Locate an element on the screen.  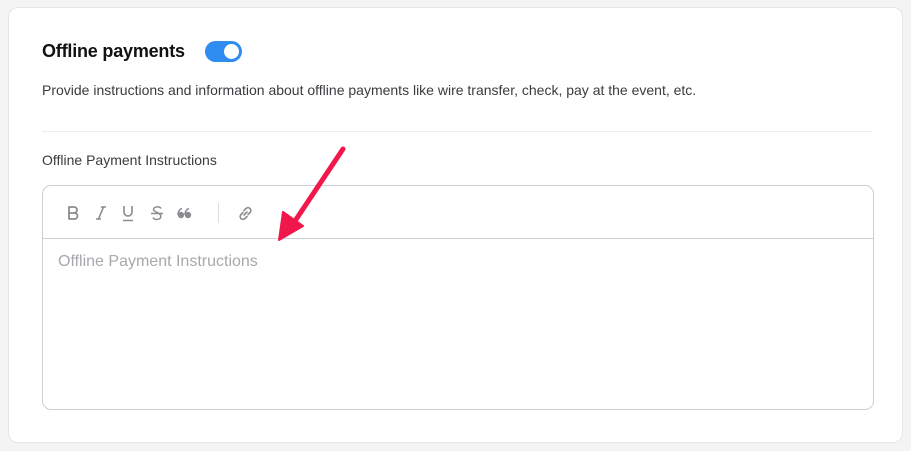
editor-placeholder: Offline Payment Instructions is located at coordinates (158, 261).